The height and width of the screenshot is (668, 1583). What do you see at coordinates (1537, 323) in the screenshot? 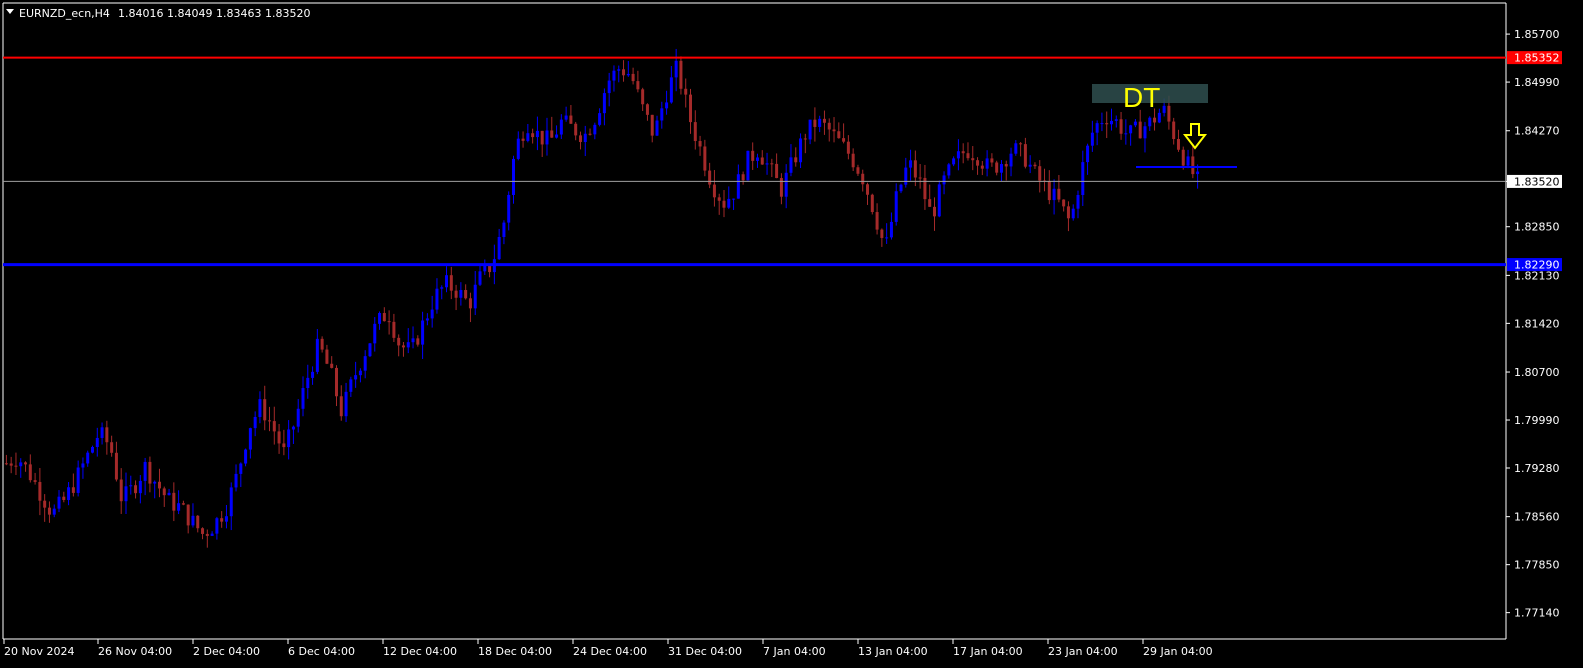
I see `price-tick-label: 1.81420` at bounding box center [1537, 323].